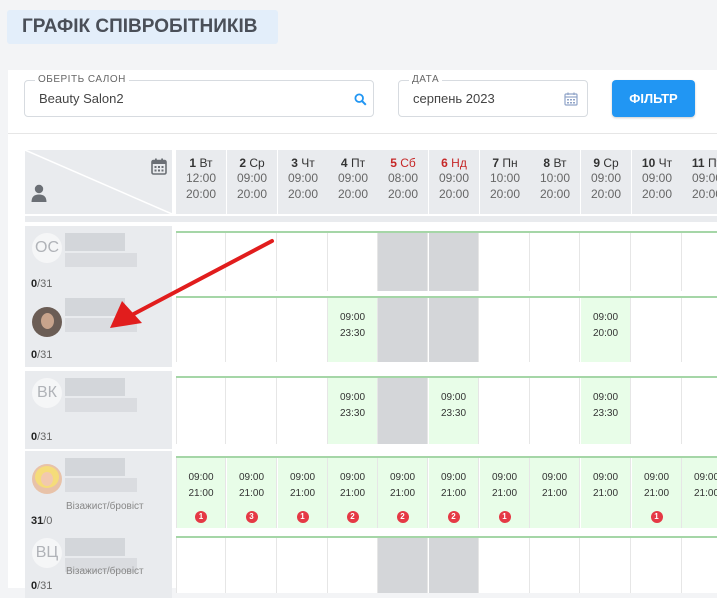  What do you see at coordinates (98, 492) in the screenshot?
I see `employee-card: Візажист/бровіст 31/0` at bounding box center [98, 492].